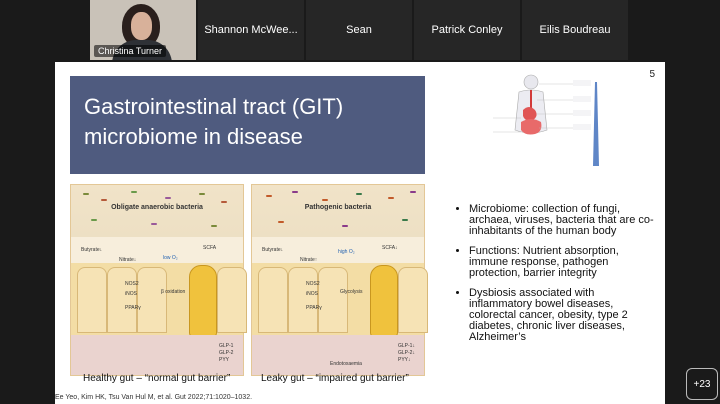  I want to click on diagram-label: SCFA, so click(210, 248).